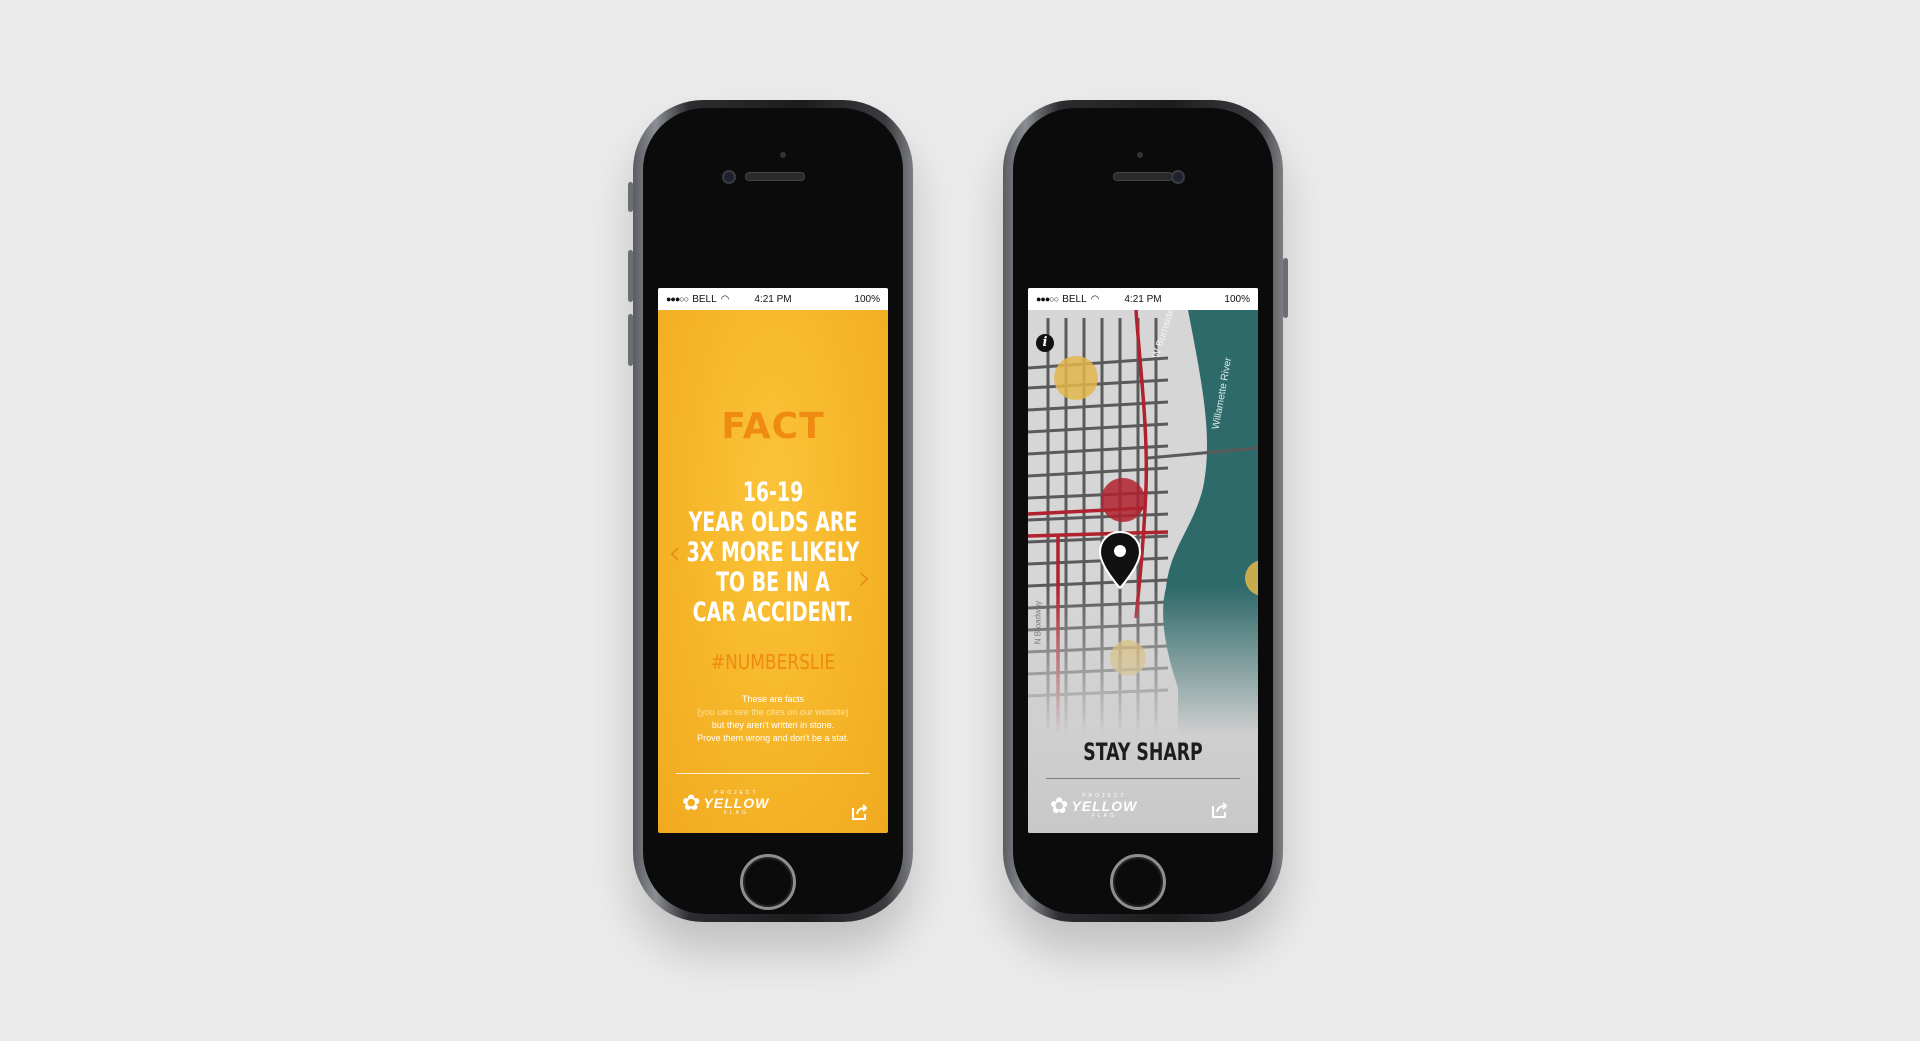  I want to click on fact-line: TO BE IN A, so click(773, 582).